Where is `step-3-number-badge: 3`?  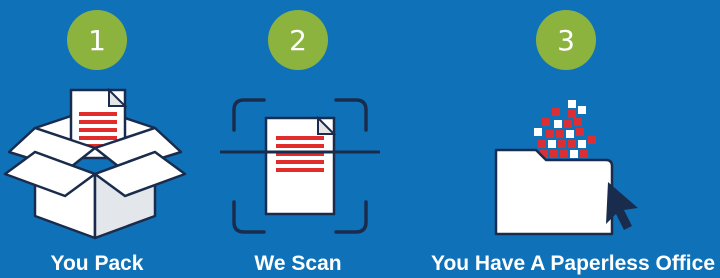 step-3-number-badge: 3 is located at coordinates (566, 40).